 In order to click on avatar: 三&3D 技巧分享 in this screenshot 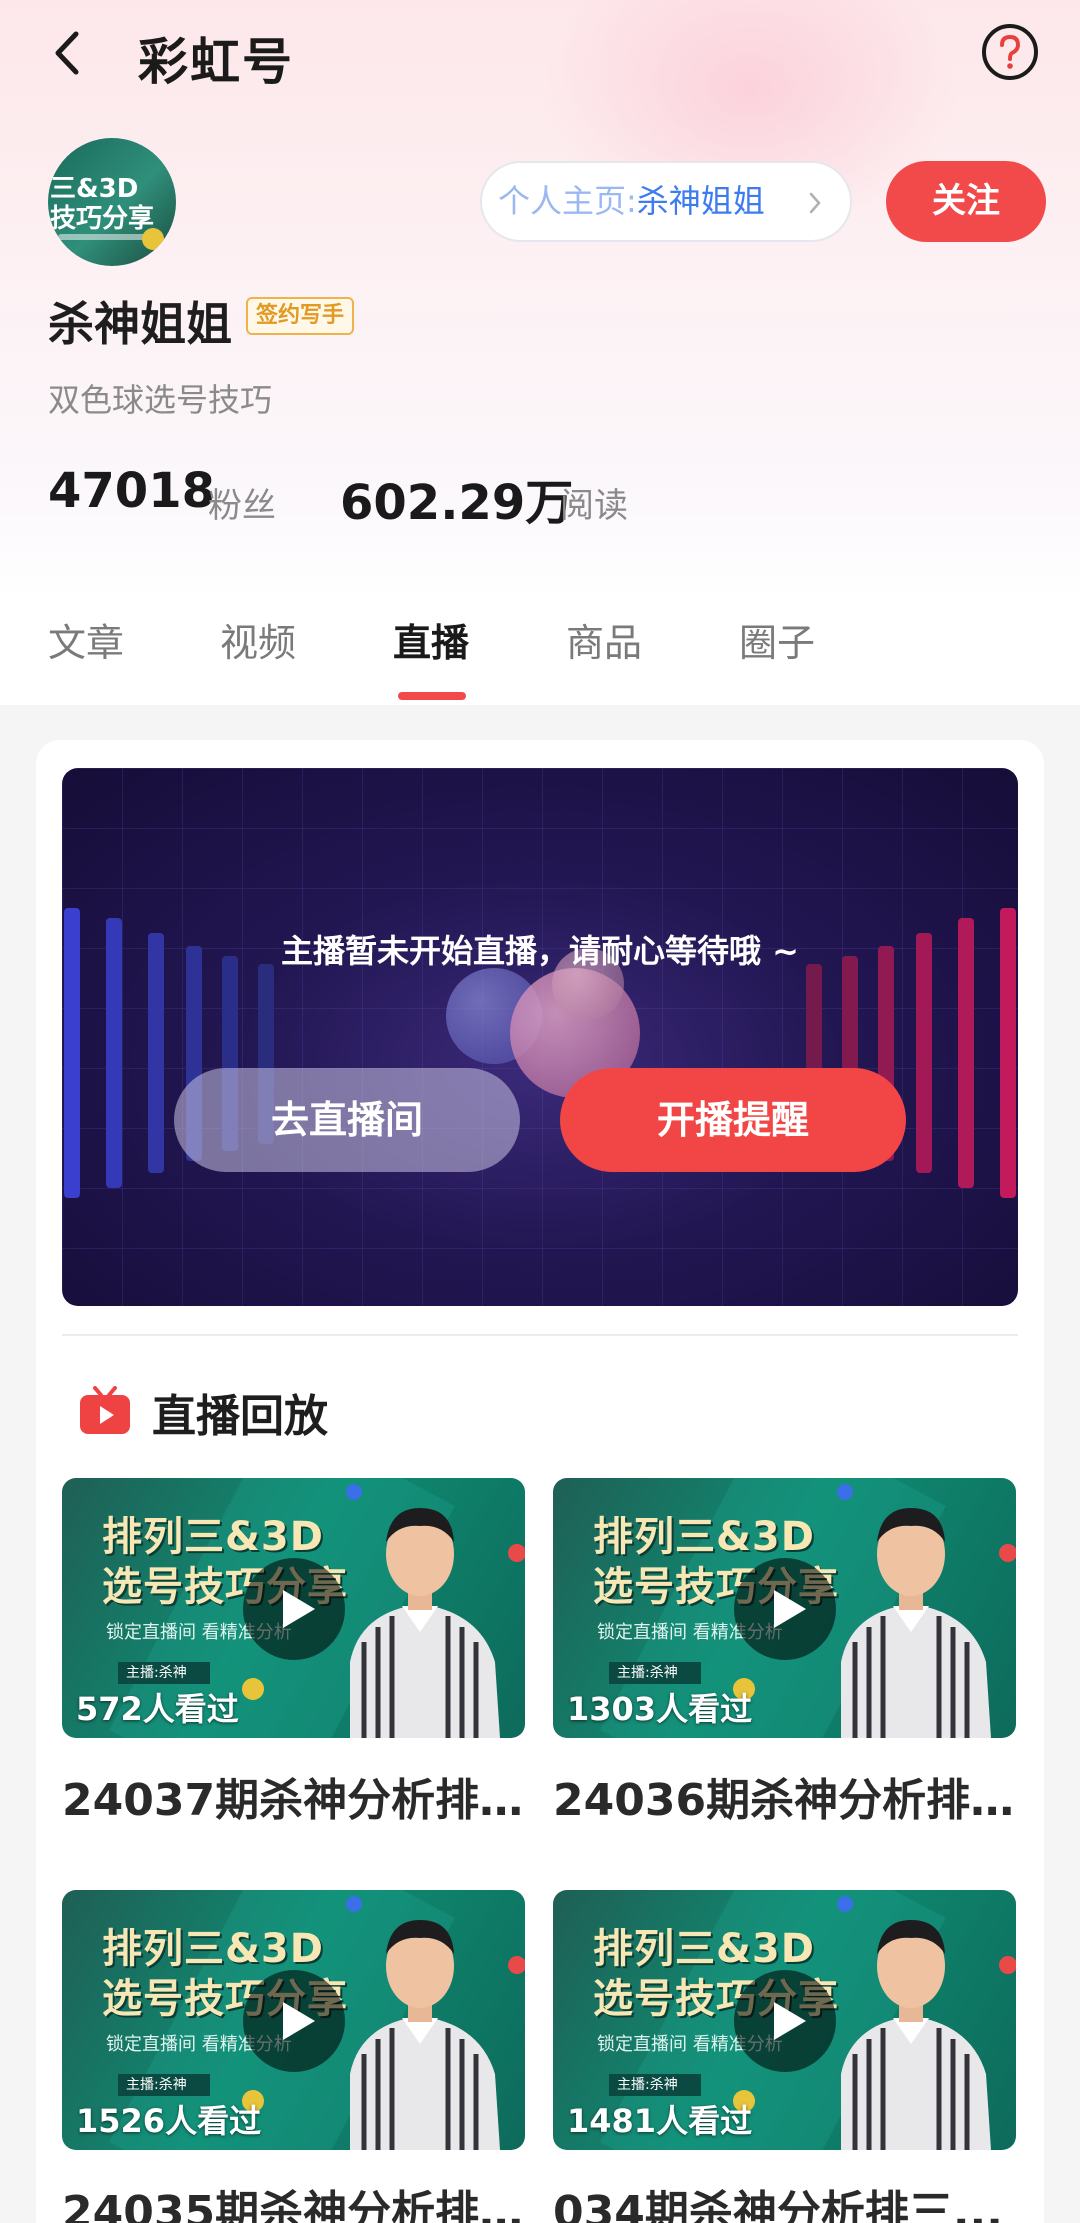, I will do `click(112, 202)`.